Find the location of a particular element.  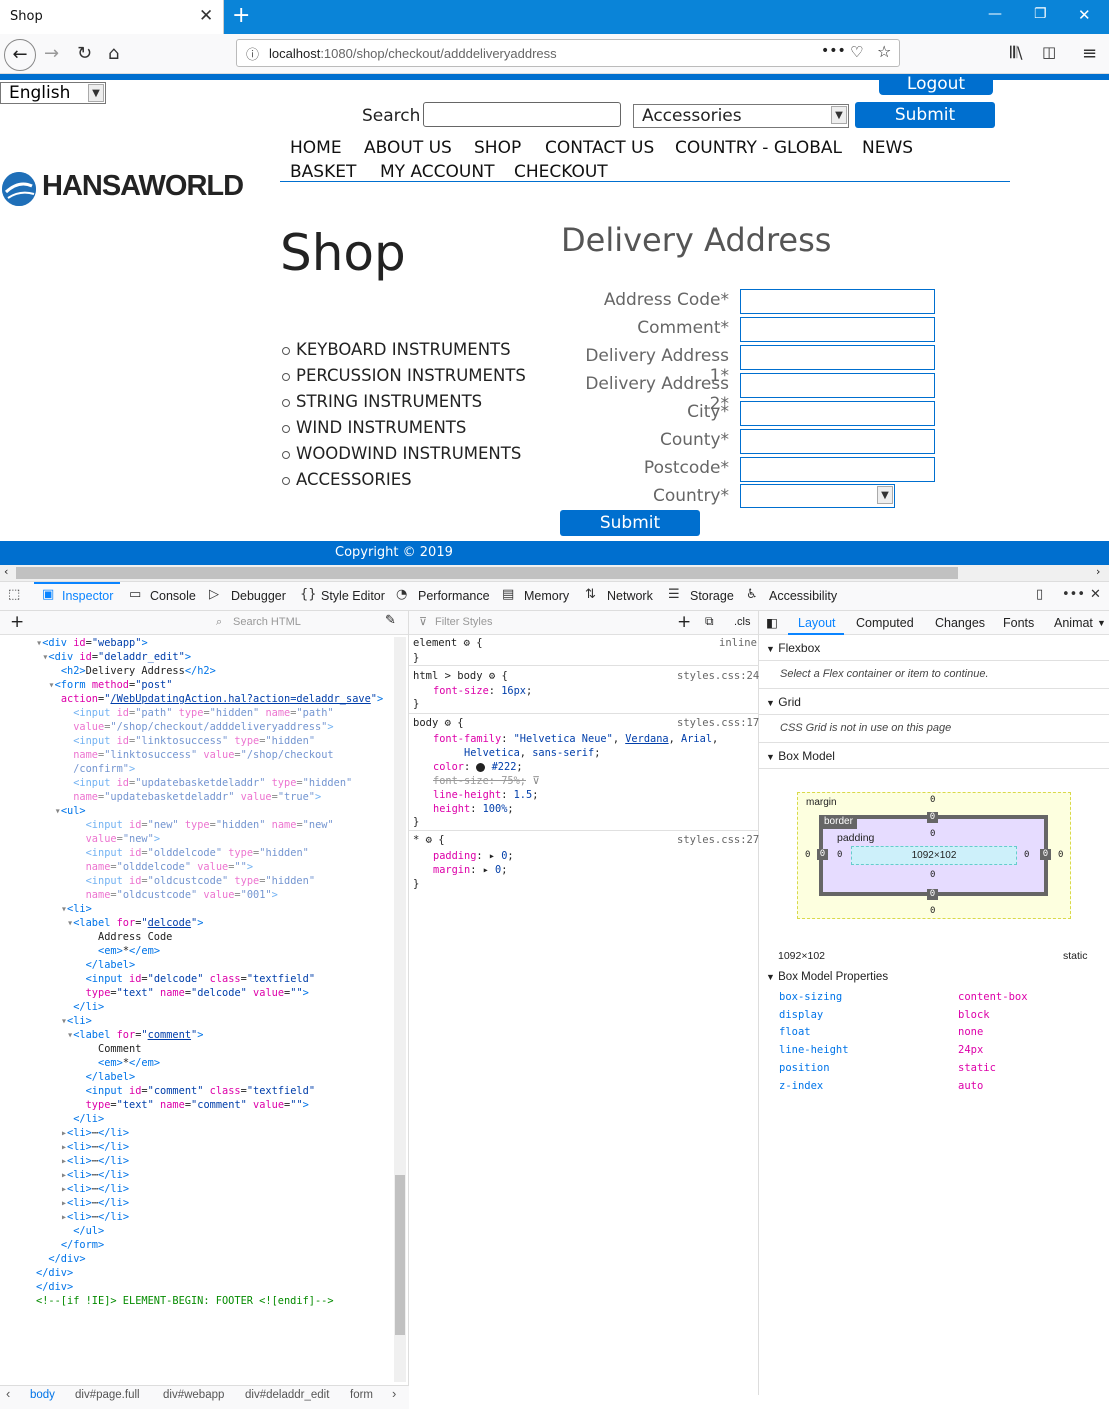

property-value: 24px is located at coordinates (970, 1050).